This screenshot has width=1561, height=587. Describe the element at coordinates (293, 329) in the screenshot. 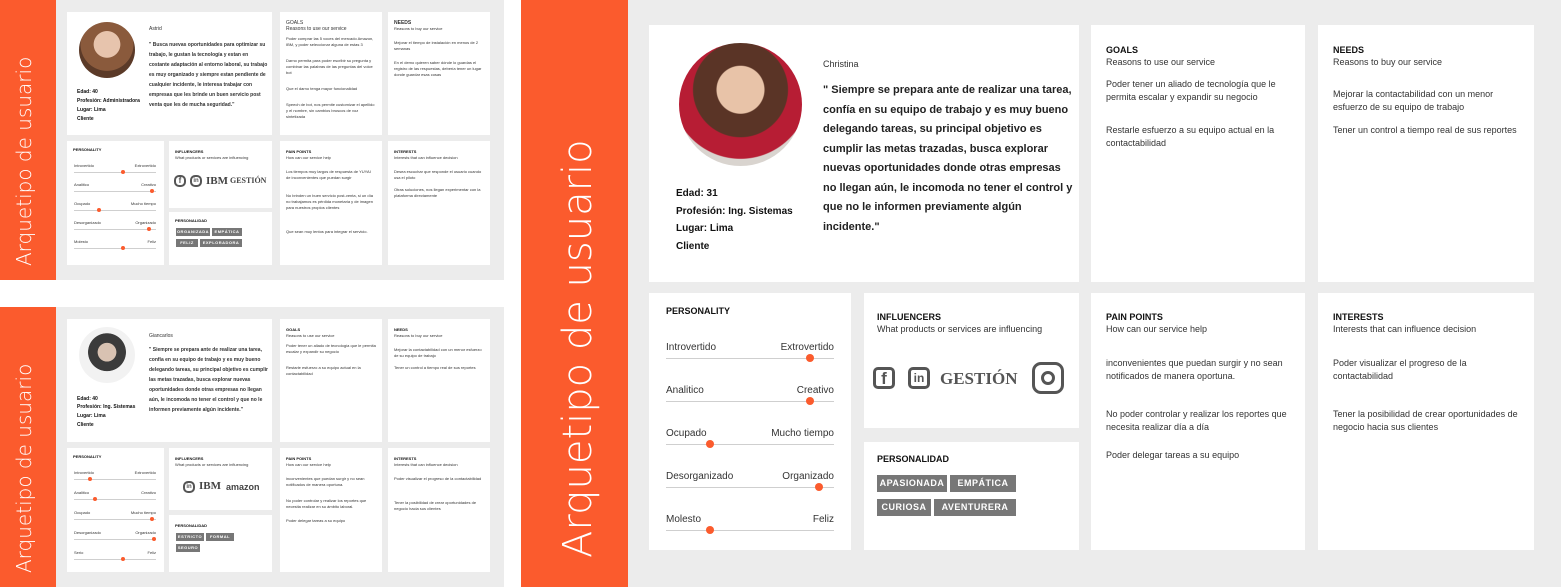

I see `goals-title: GOALS` at that location.